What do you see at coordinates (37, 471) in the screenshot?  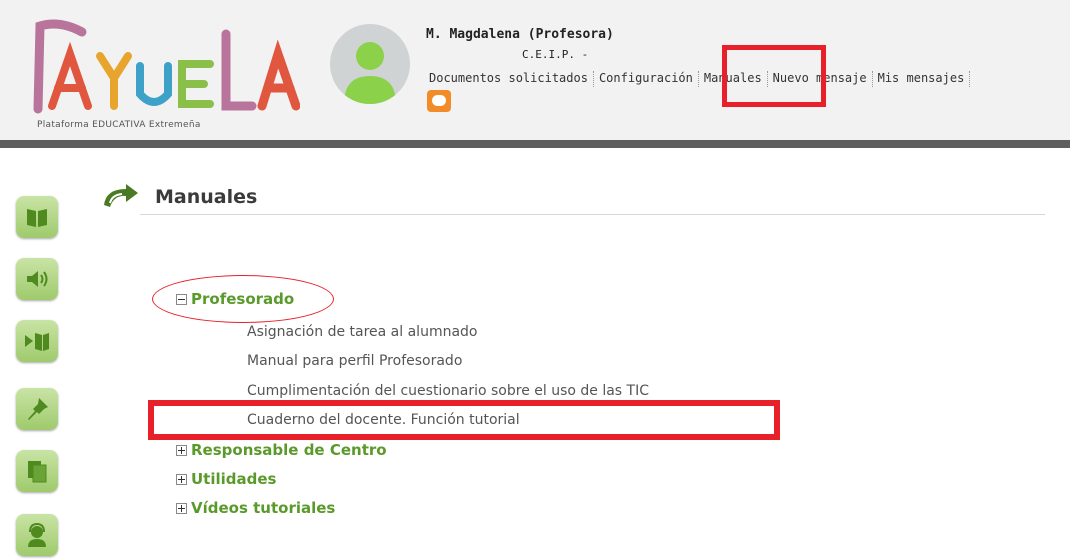 I see `documents-icon` at bounding box center [37, 471].